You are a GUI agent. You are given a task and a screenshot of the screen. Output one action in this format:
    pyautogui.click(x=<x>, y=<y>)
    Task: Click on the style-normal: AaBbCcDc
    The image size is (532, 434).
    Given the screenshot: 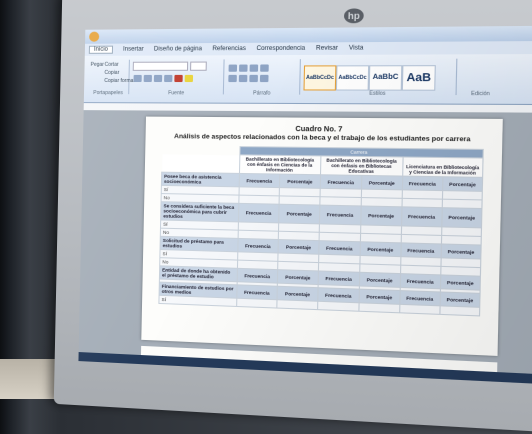 What is the action you would take?
    pyautogui.click(x=319, y=77)
    